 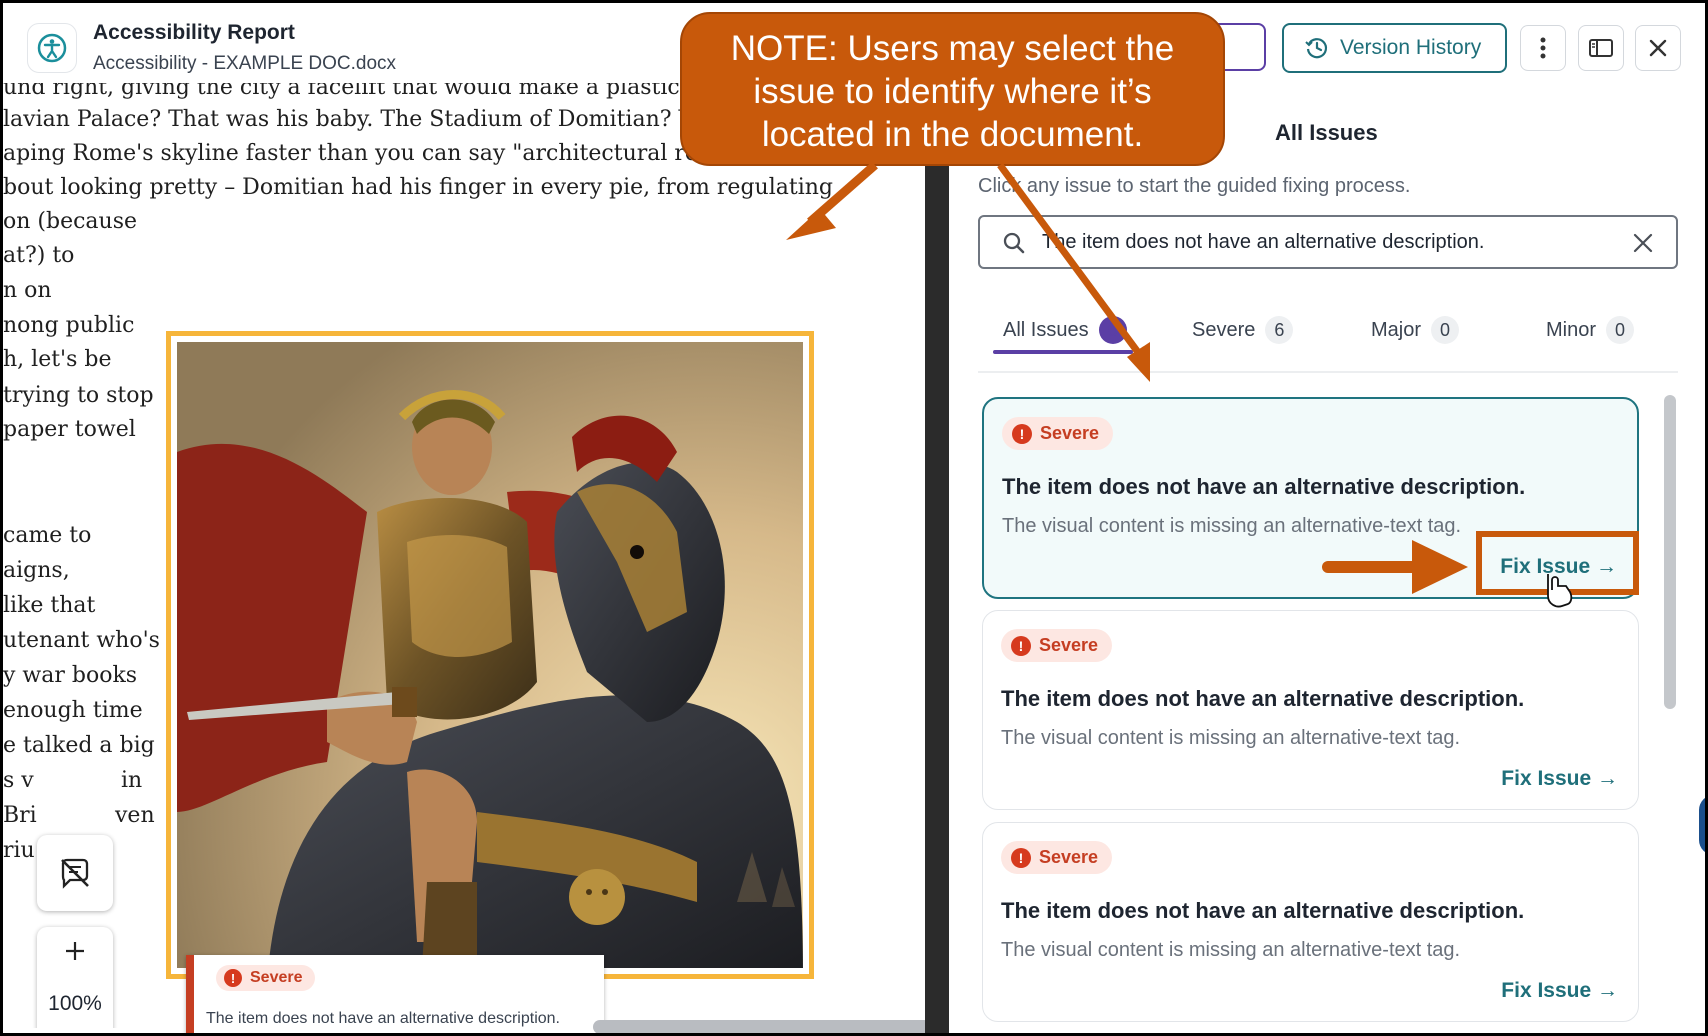 I want to click on note-line: located in the document., so click(x=952, y=134).